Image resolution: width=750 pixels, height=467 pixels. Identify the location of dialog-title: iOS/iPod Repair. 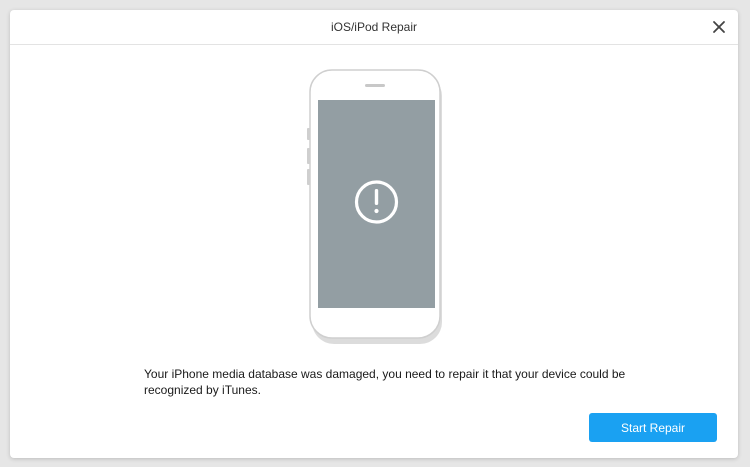
(374, 27).